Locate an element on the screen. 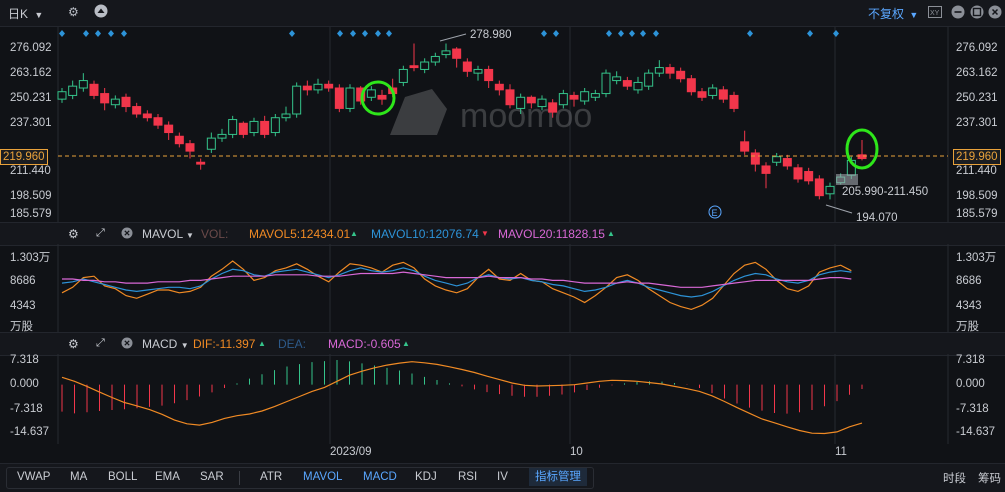 The width and height of the screenshot is (1005, 492). vol-indicator-selector: MAVOL ▼ is located at coordinates (168, 234).